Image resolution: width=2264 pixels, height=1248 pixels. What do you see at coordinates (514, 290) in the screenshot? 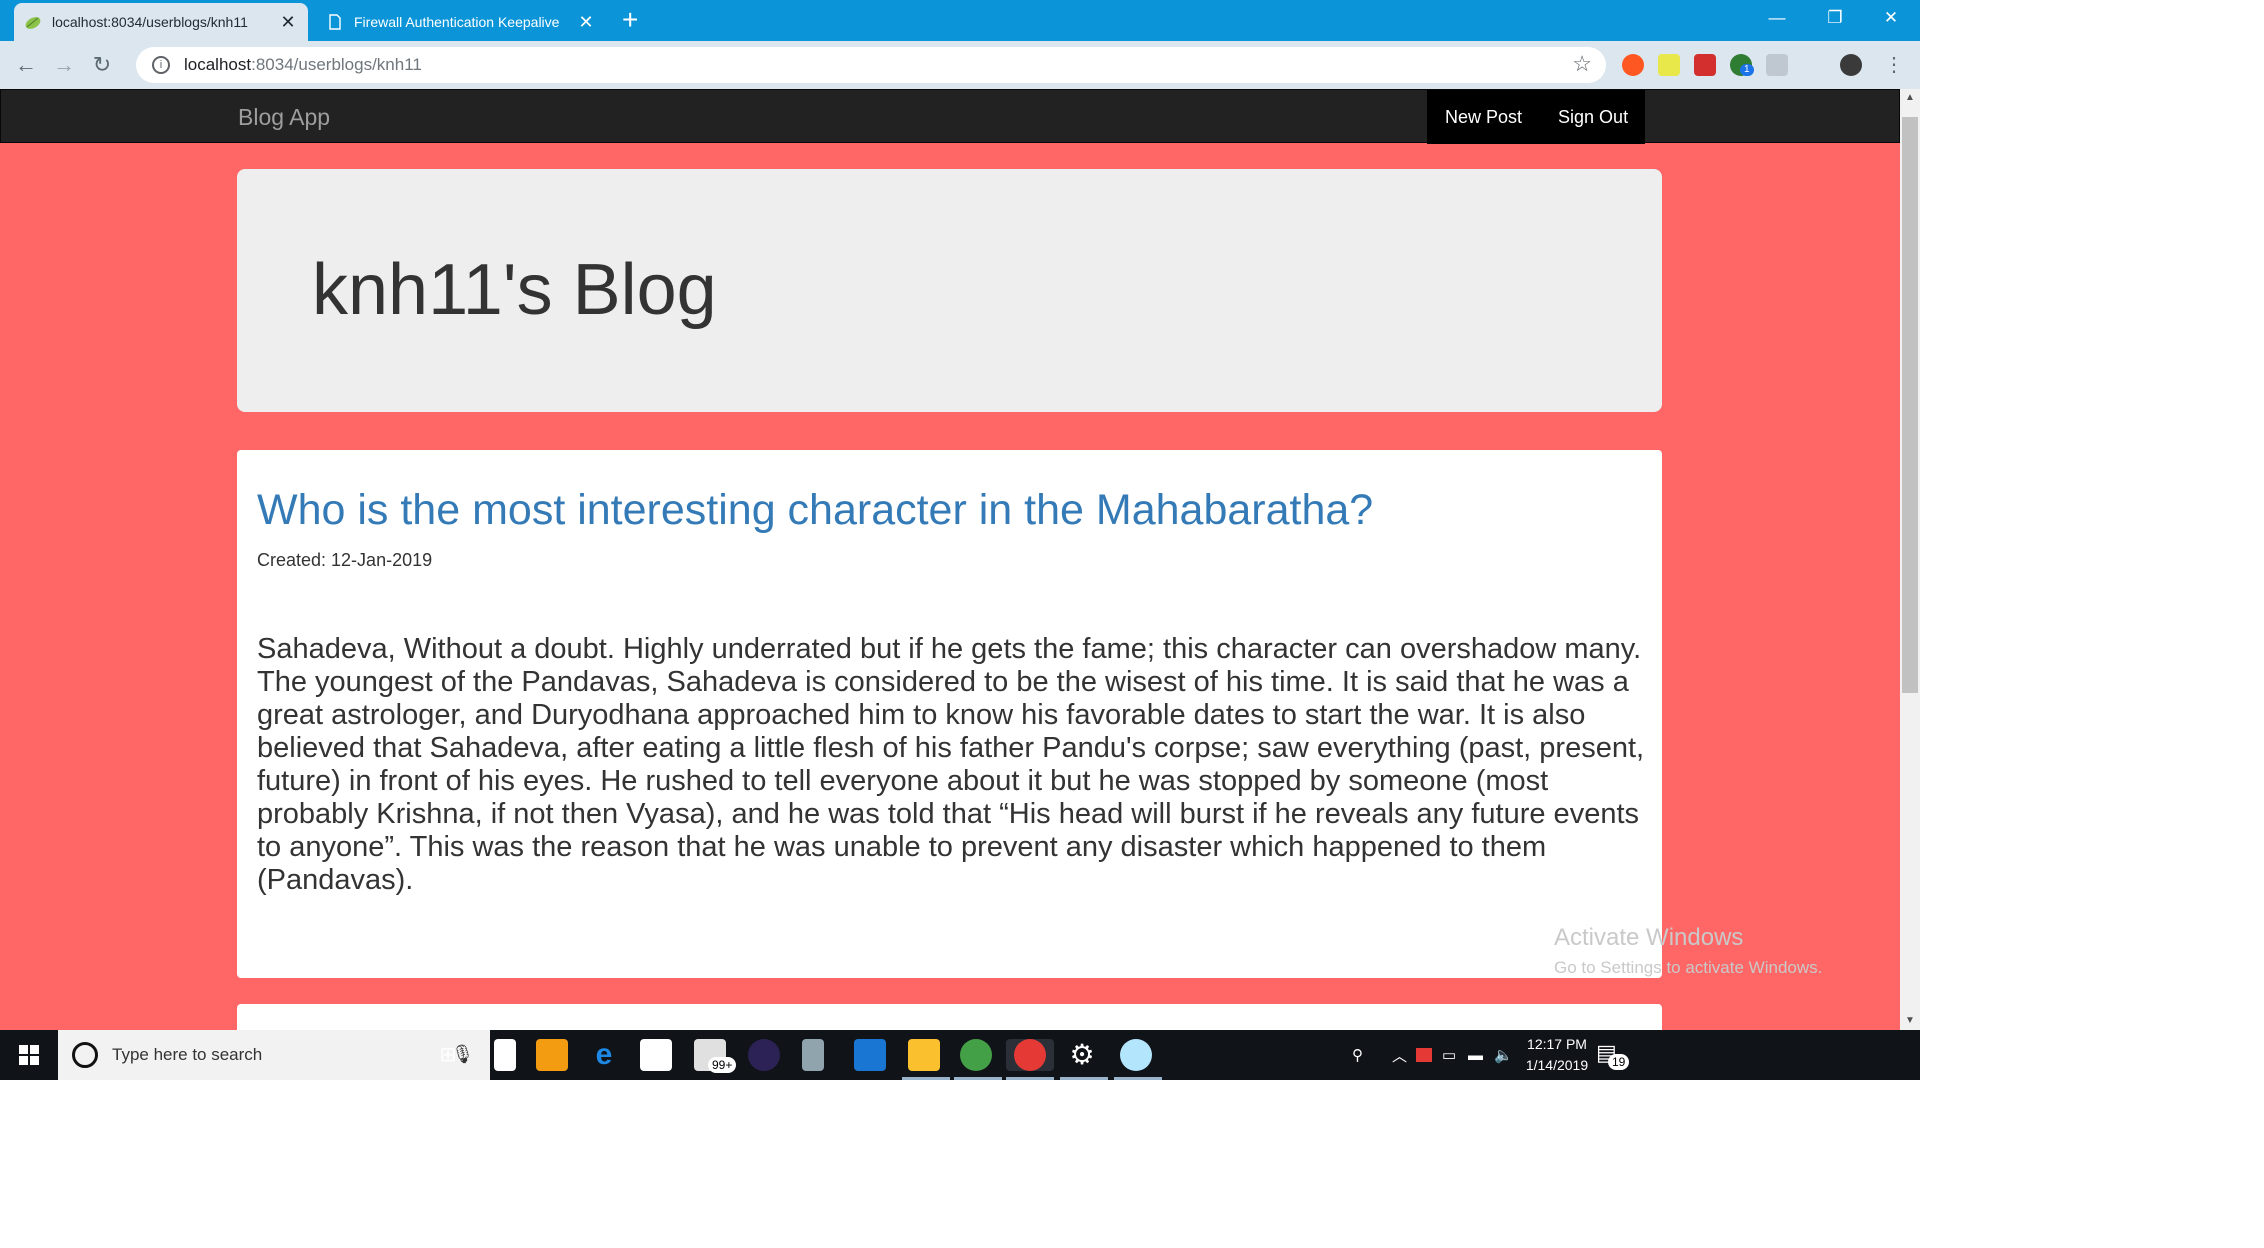
I see `blog-title: knh11's Blog` at bounding box center [514, 290].